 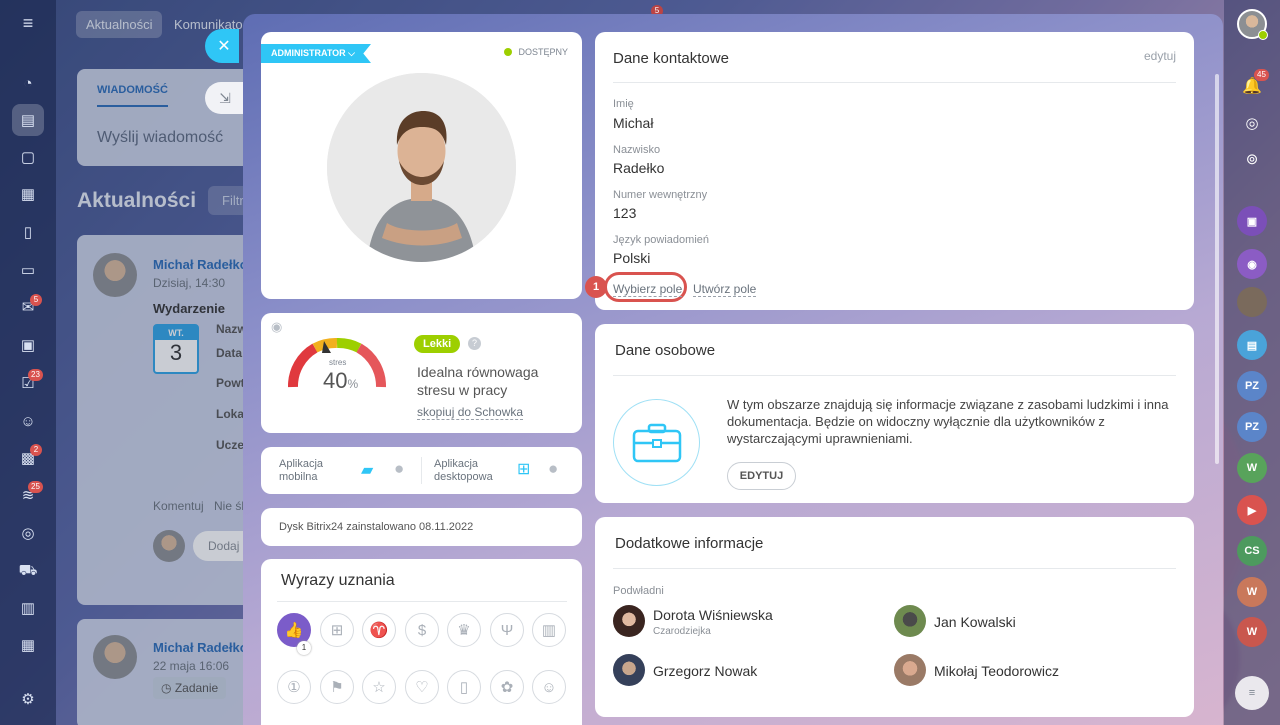 What do you see at coordinates (28, 194) in the screenshot?
I see `calendar-icon: ▦` at bounding box center [28, 194].